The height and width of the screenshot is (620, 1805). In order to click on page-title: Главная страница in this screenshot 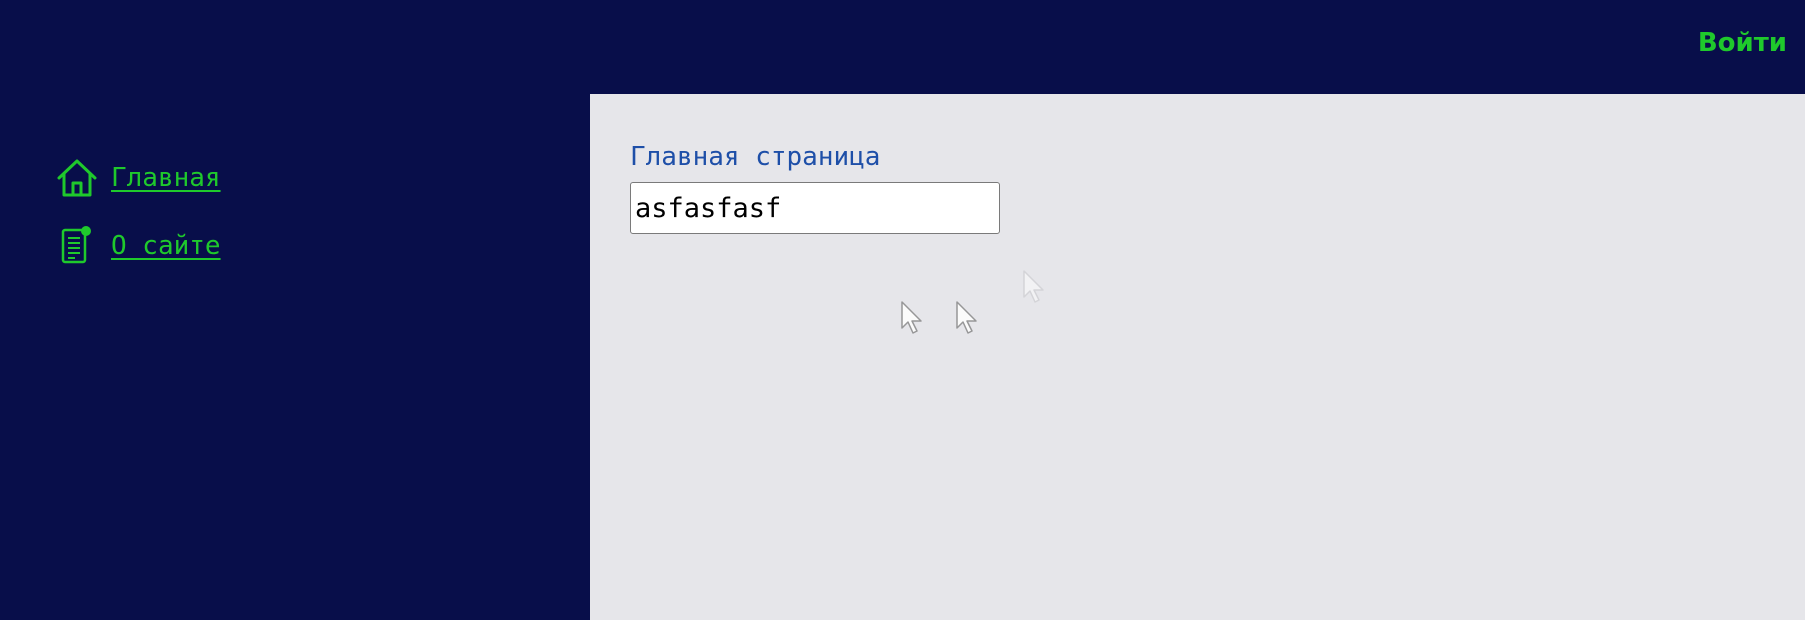, I will do `click(755, 157)`.